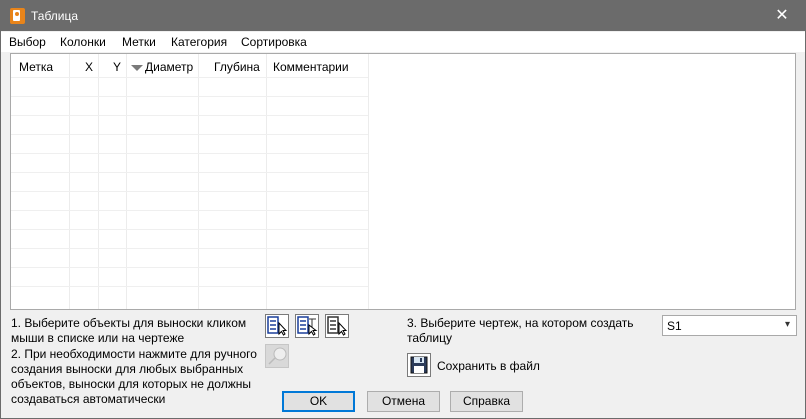 The height and width of the screenshot is (419, 806). What do you see at coordinates (55, 16) in the screenshot?
I see `window-title: Таблица` at bounding box center [55, 16].